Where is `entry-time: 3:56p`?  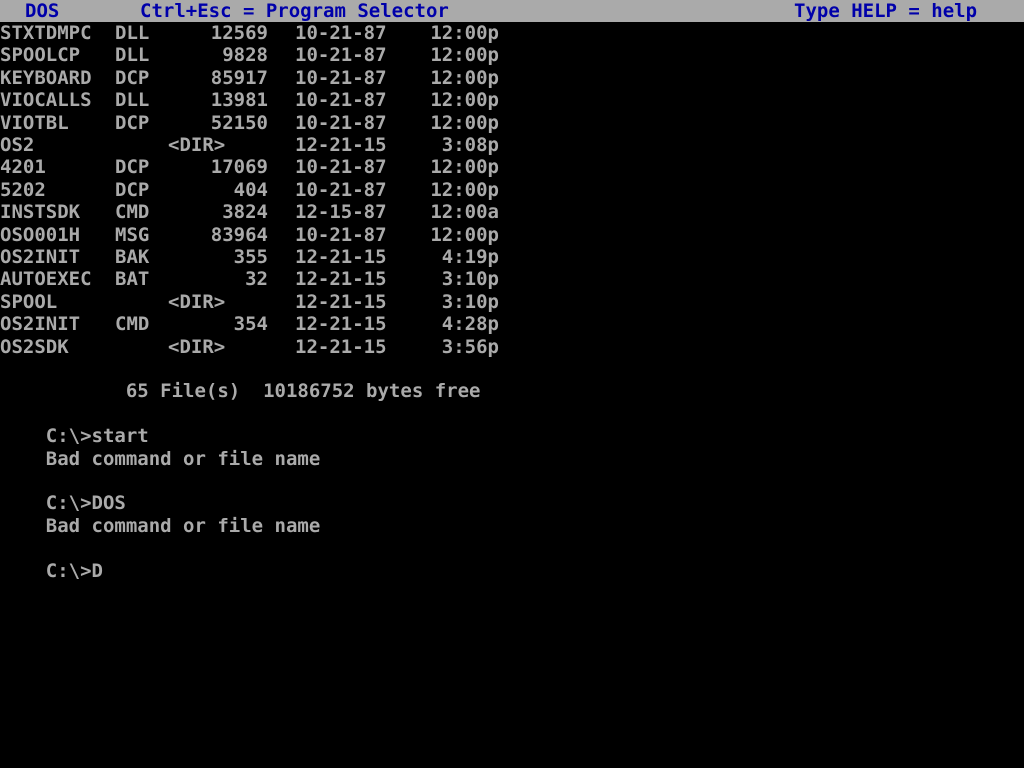
entry-time: 3:56p is located at coordinates (470, 346).